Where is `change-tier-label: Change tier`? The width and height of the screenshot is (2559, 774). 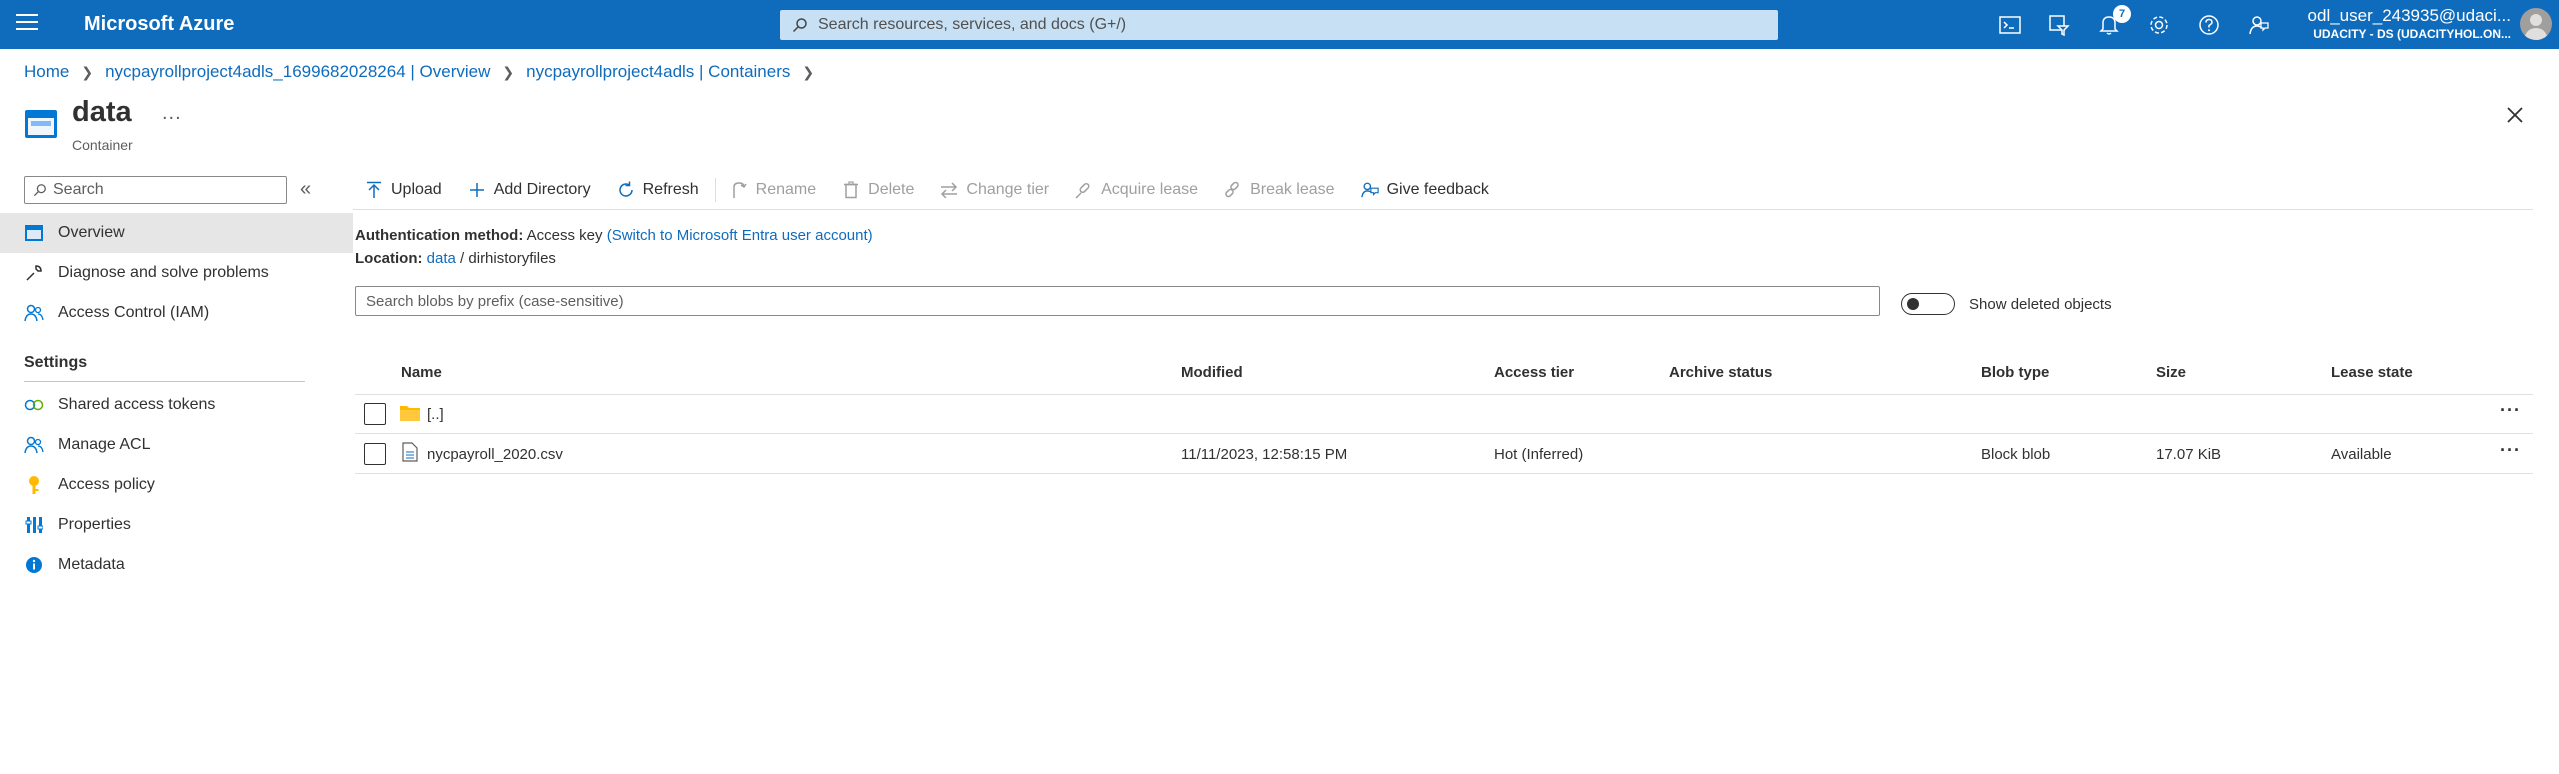 change-tier-label: Change tier is located at coordinates (1008, 189).